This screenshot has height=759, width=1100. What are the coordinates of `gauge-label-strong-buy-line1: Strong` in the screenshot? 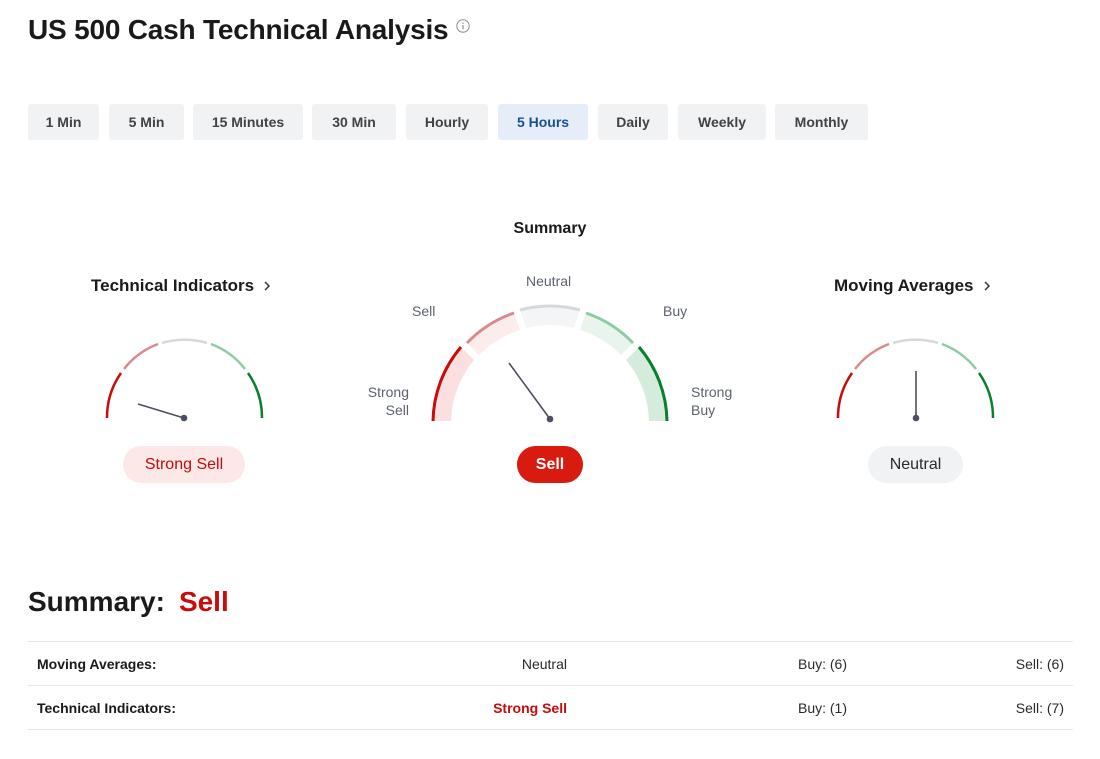 It's located at (712, 392).